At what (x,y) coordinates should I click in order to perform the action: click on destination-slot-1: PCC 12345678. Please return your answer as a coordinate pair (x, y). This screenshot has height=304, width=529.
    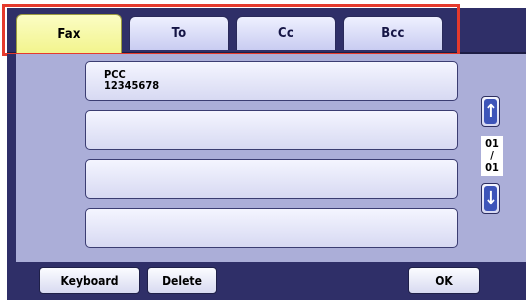
    Looking at the image, I should click on (271, 81).